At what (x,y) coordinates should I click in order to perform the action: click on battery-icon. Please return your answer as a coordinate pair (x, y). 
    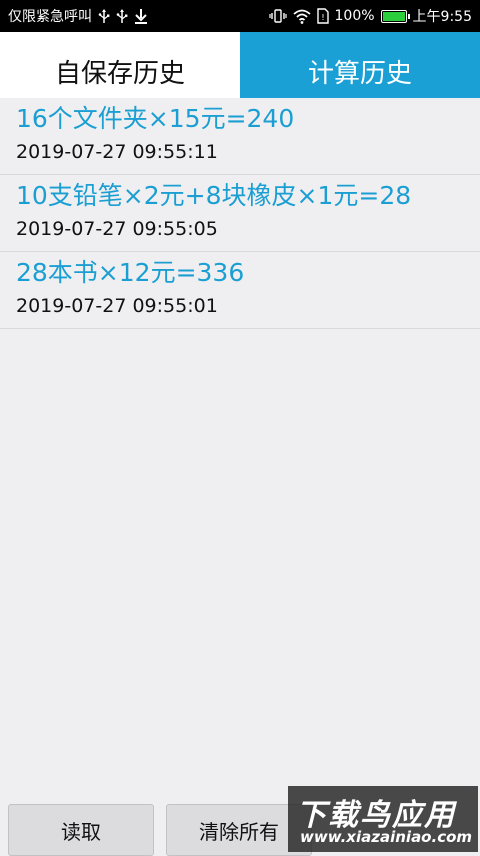
    Looking at the image, I should click on (395, 16).